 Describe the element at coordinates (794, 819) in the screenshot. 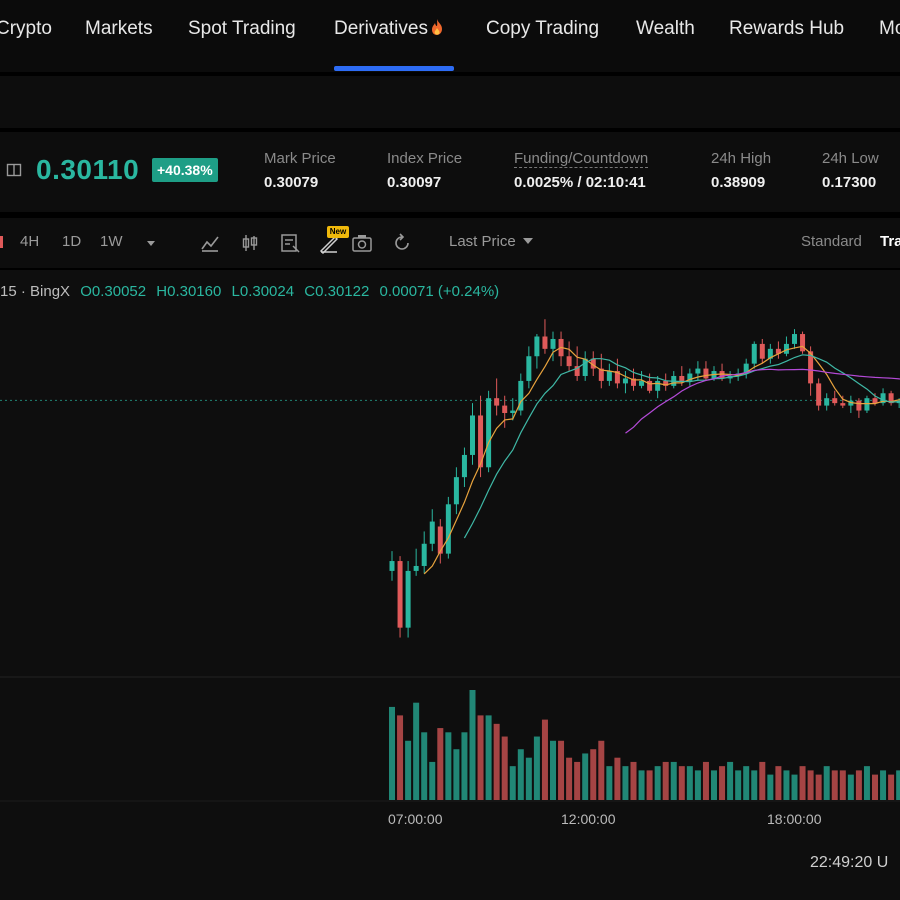

I see `time-axis-tick: 18:00:00` at that location.